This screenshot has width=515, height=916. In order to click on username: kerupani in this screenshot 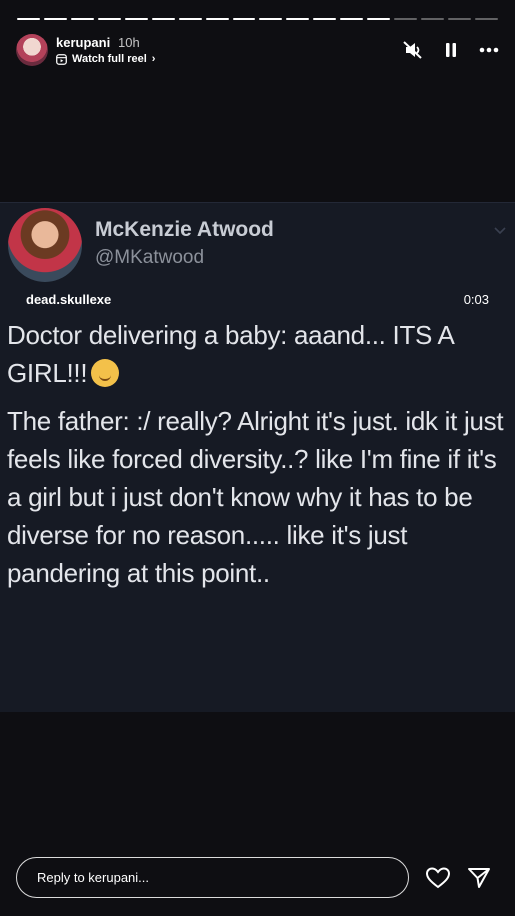, I will do `click(83, 42)`.